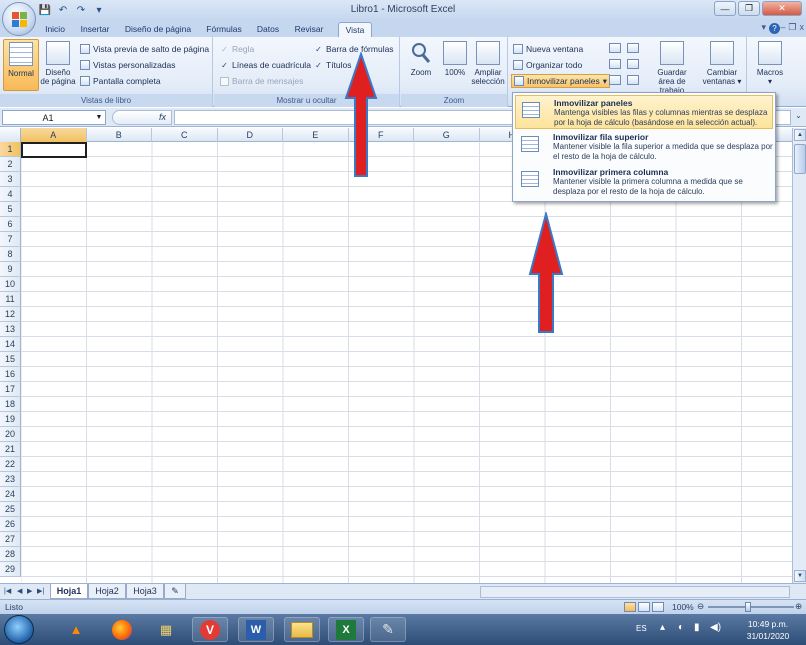 Image resolution: width=806 pixels, height=645 pixels. What do you see at coordinates (672, 67) in the screenshot?
I see `save-workspace-button: Guardar área de trabajo` at bounding box center [672, 67].